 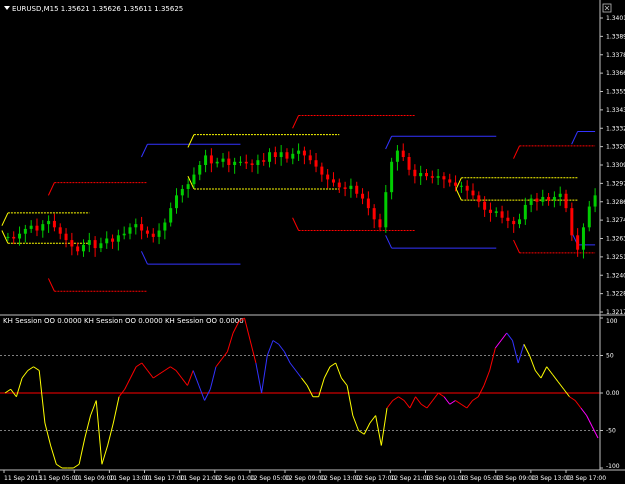 I want to click on price-tick-label: 1.34010, so click(x=615, y=18).